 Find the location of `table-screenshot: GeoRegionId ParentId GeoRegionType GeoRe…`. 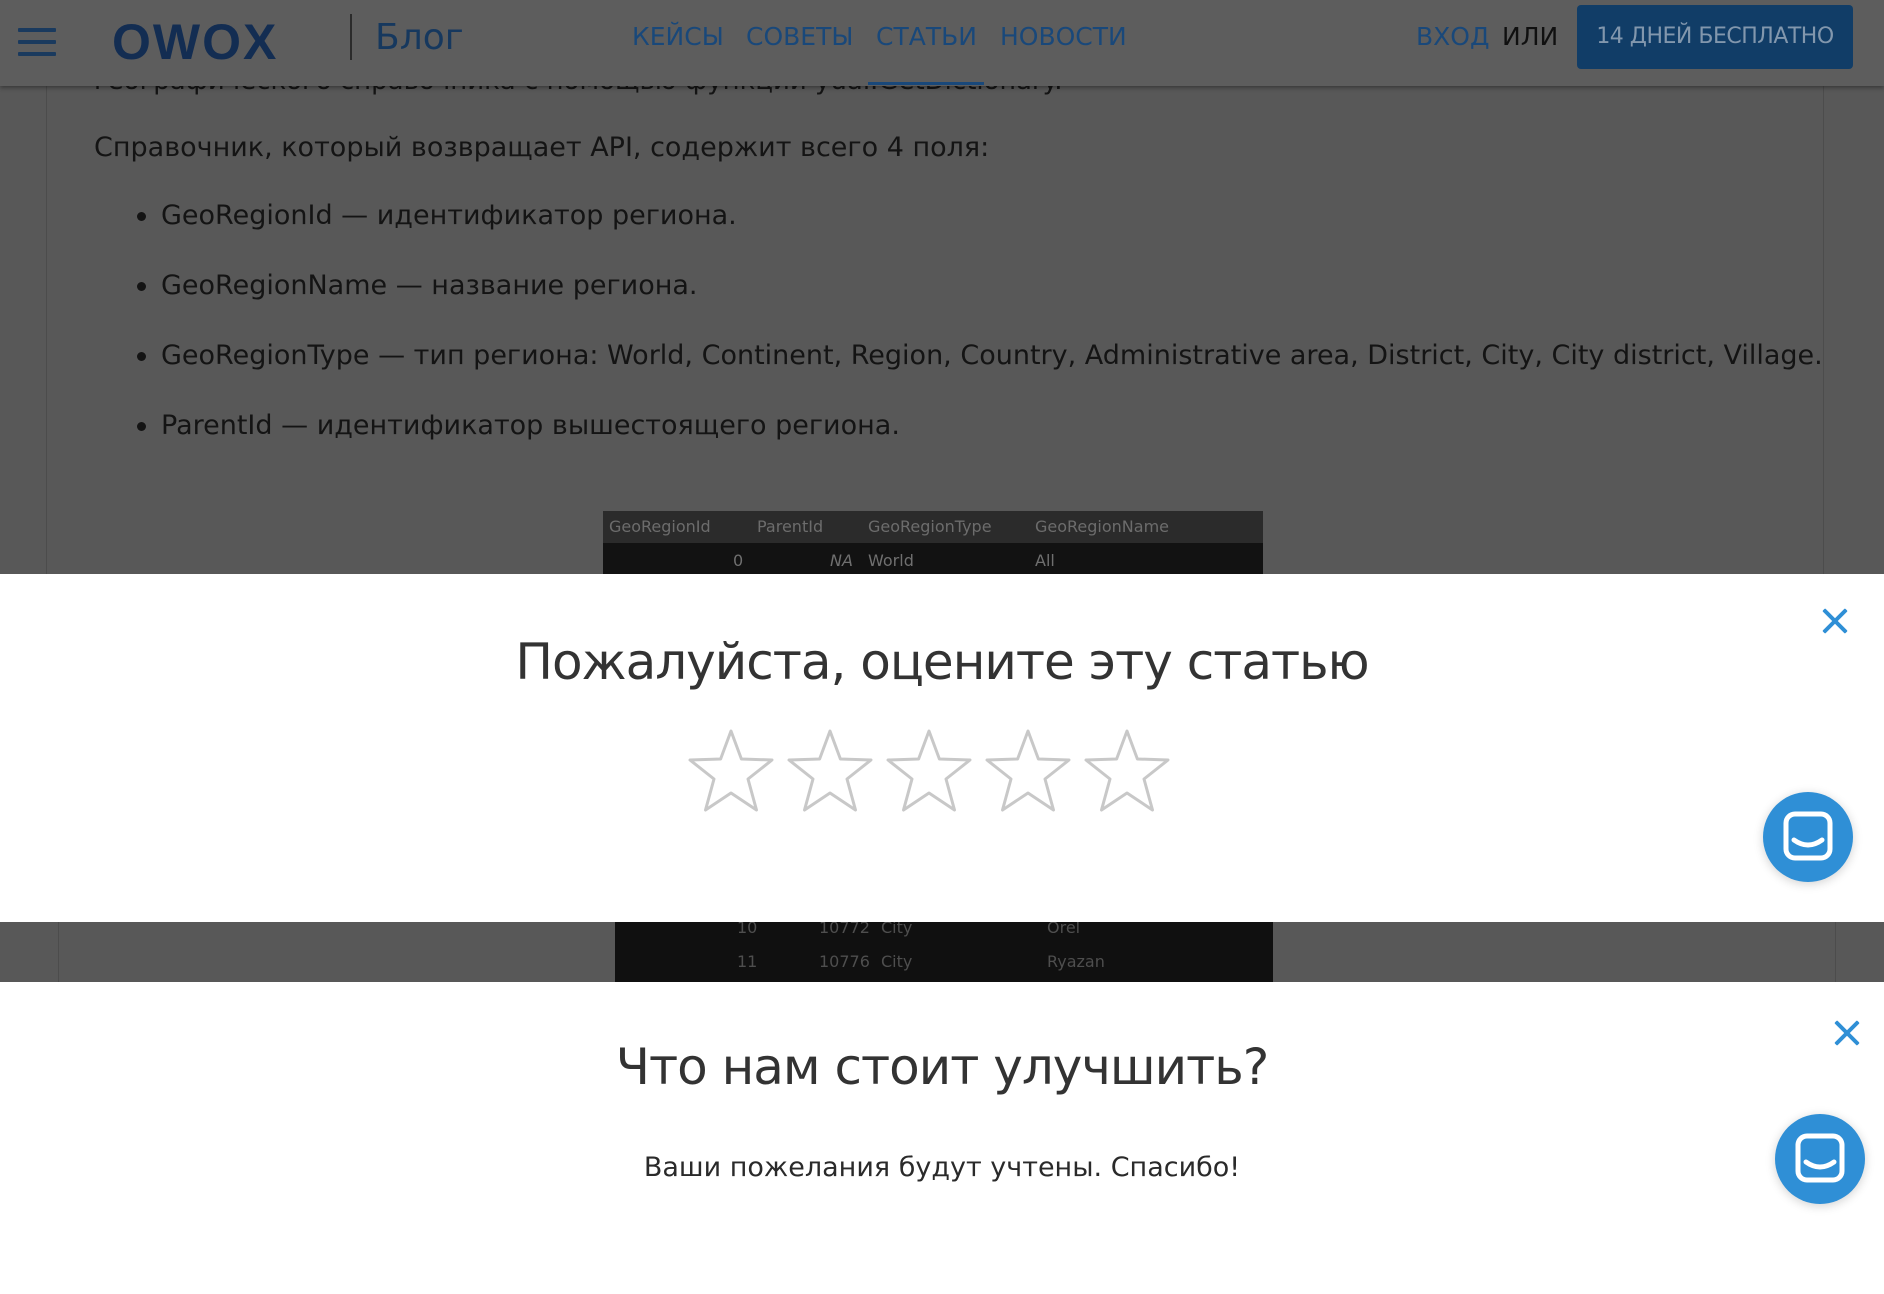

table-screenshot: GeoRegionId ParentId GeoRegionType GeoRe… is located at coordinates (933, 542).